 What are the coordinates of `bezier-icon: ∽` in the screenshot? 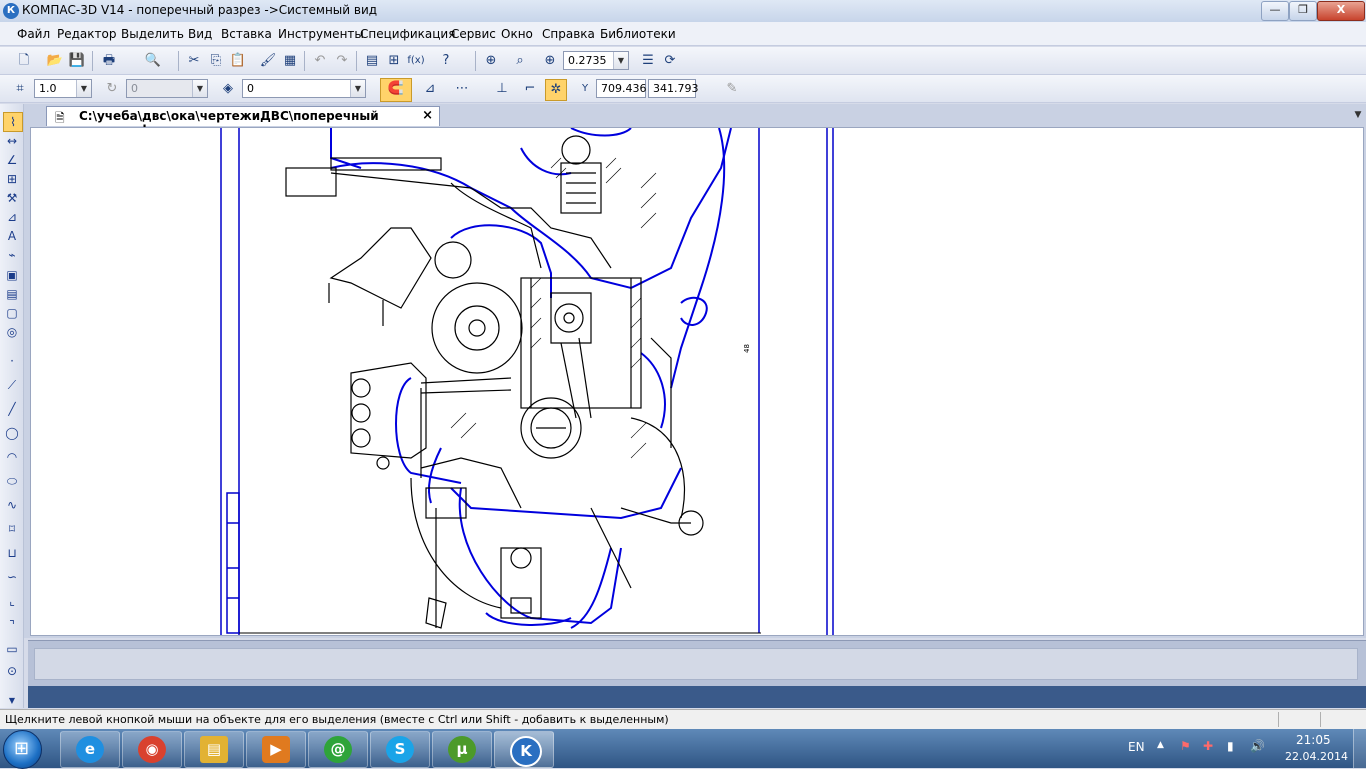 It's located at (12, 577).